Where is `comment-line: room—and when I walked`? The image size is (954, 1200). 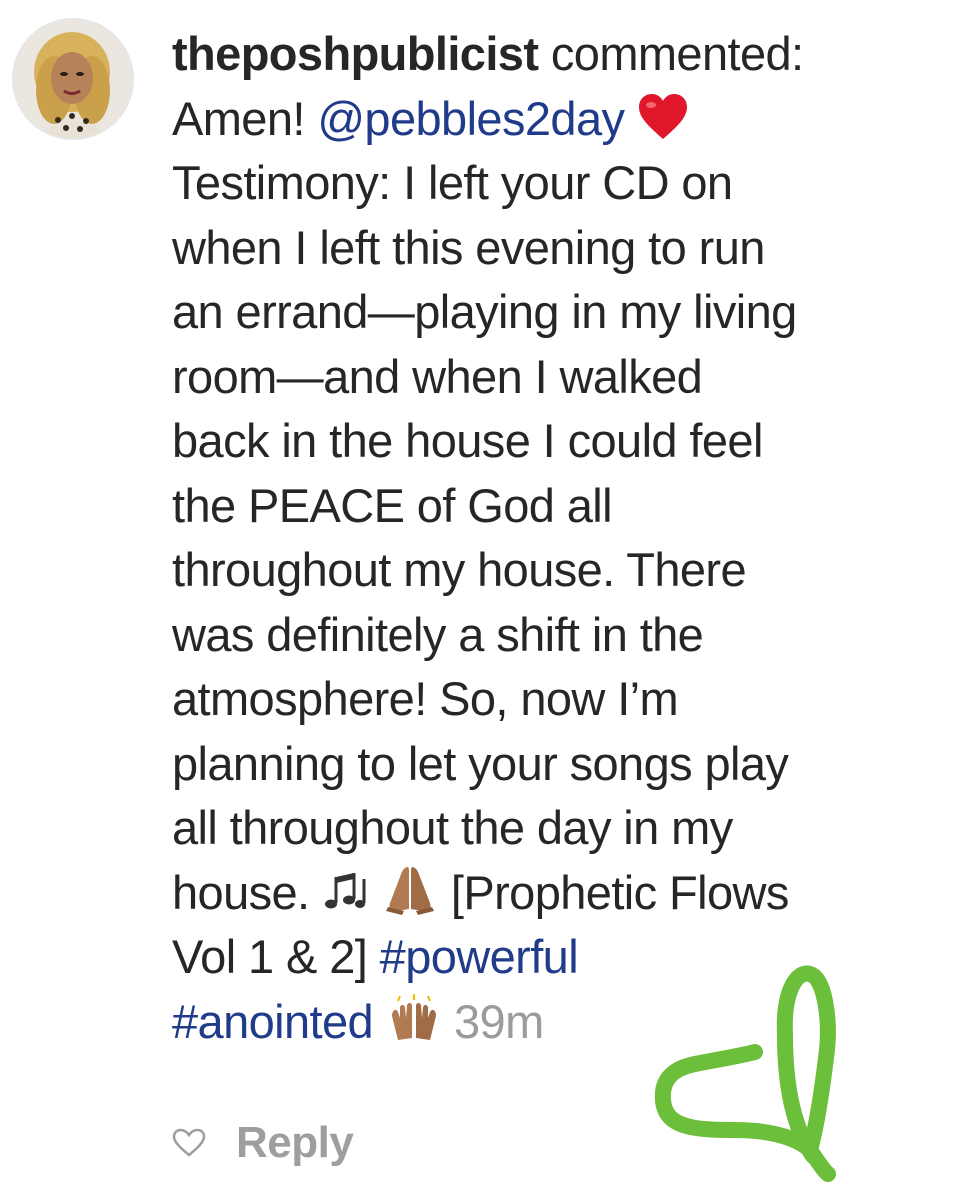 comment-line: room—and when I walked is located at coordinates (437, 376).